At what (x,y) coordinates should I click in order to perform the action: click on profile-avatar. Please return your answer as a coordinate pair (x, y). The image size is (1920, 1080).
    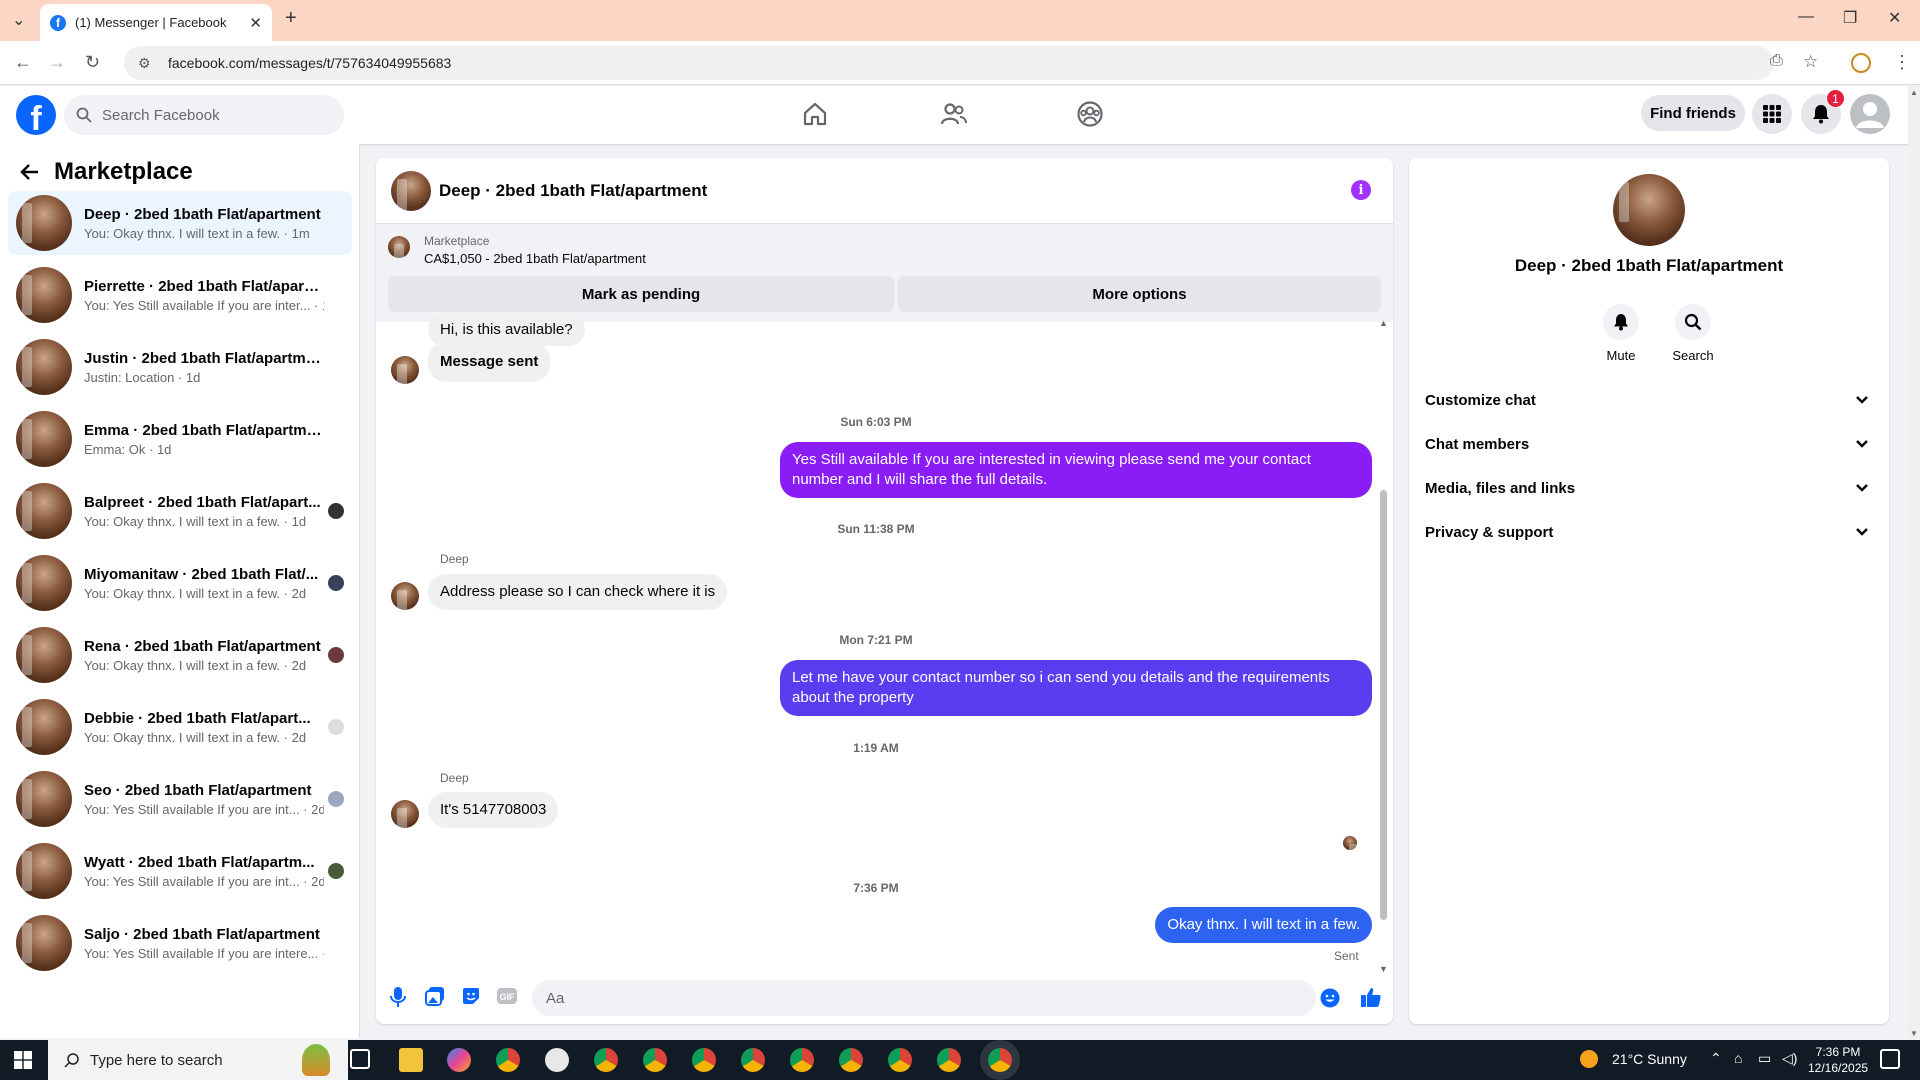
    Looking at the image, I should click on (1649, 210).